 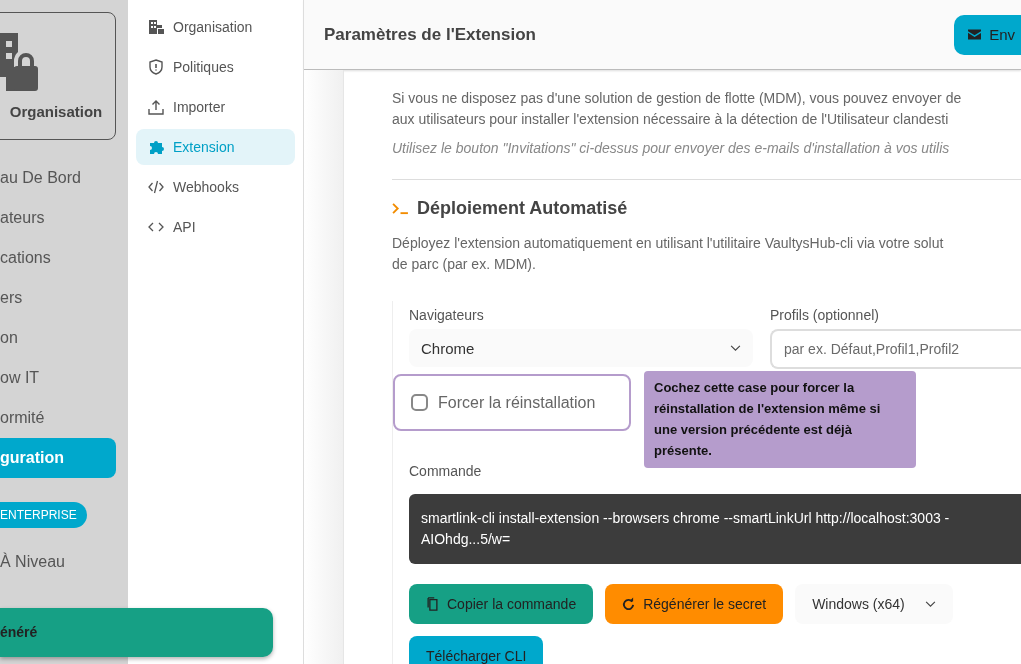 I want to click on nav-item: ers, so click(x=64, y=298).